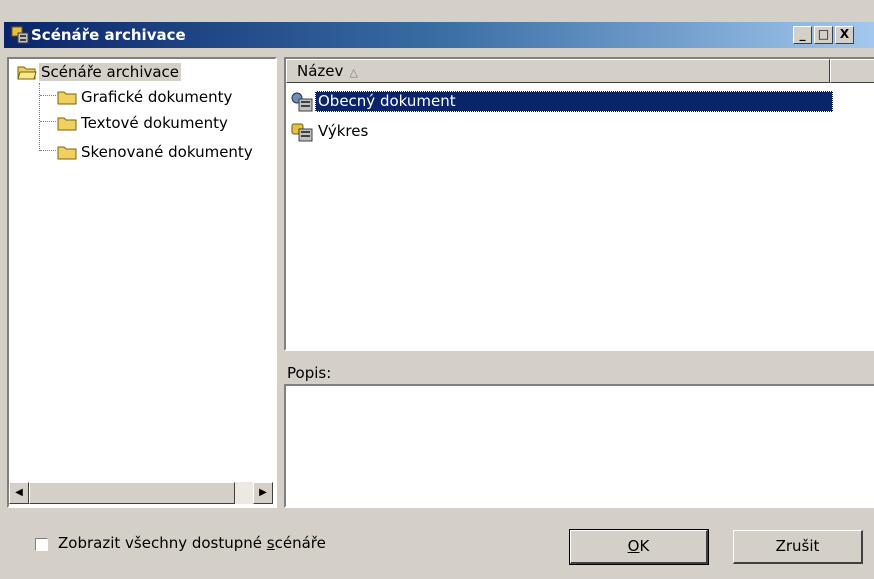 Image resolution: width=874 pixels, height=579 pixels. What do you see at coordinates (639, 547) in the screenshot?
I see `ok-button: OK` at bounding box center [639, 547].